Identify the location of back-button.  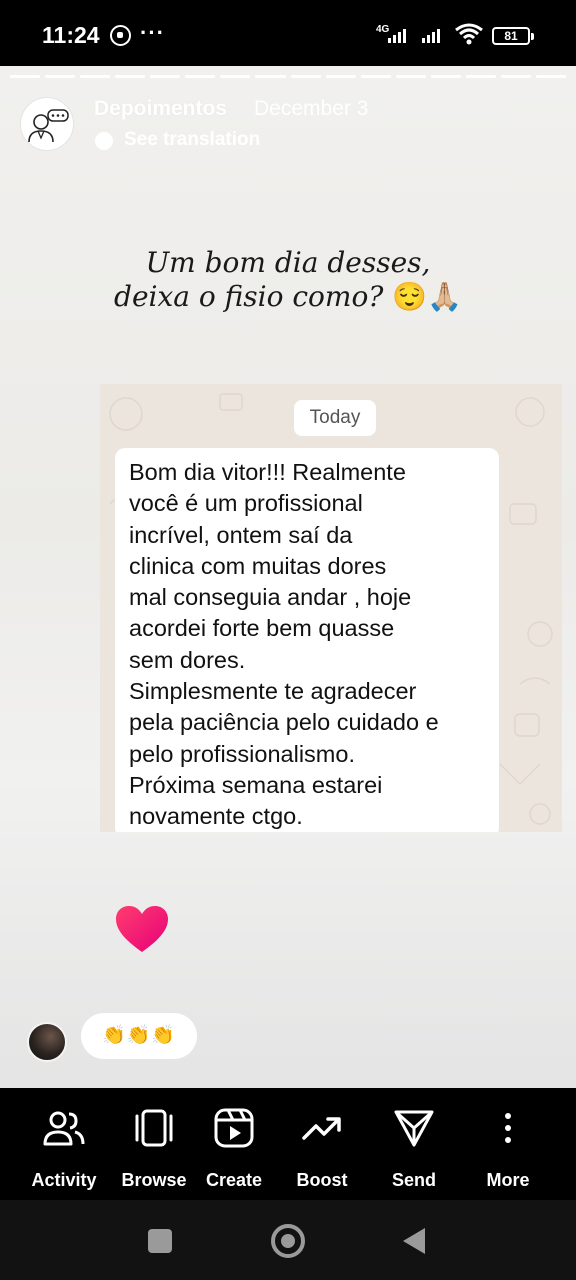
(414, 1241).